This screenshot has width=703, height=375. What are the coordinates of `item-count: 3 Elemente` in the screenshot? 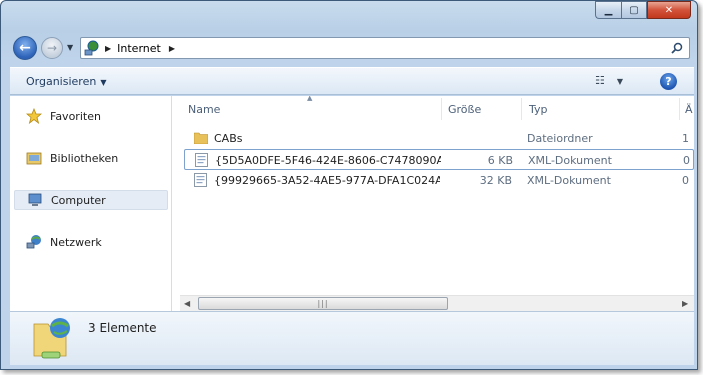 It's located at (122, 328).